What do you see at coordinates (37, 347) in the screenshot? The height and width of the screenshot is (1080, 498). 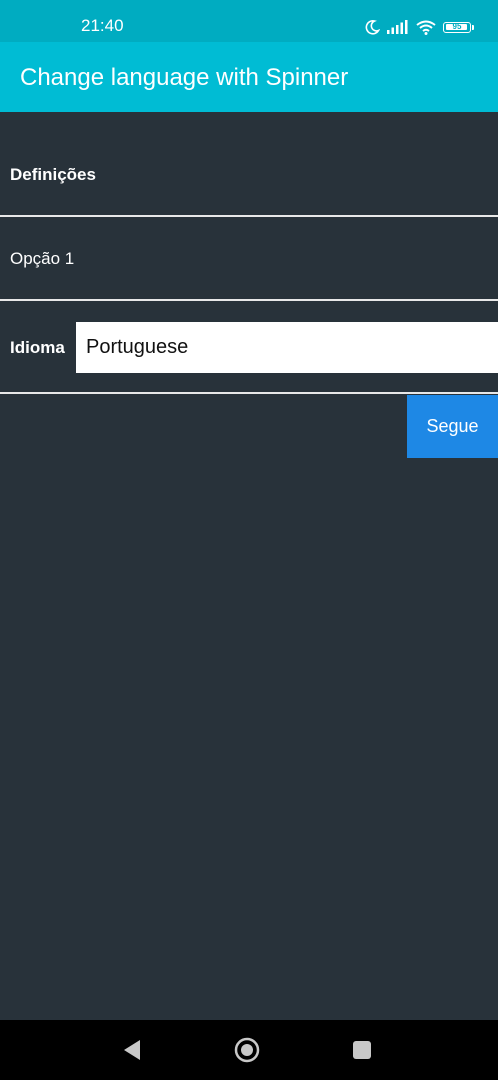 I see `language-label: Idioma` at bounding box center [37, 347].